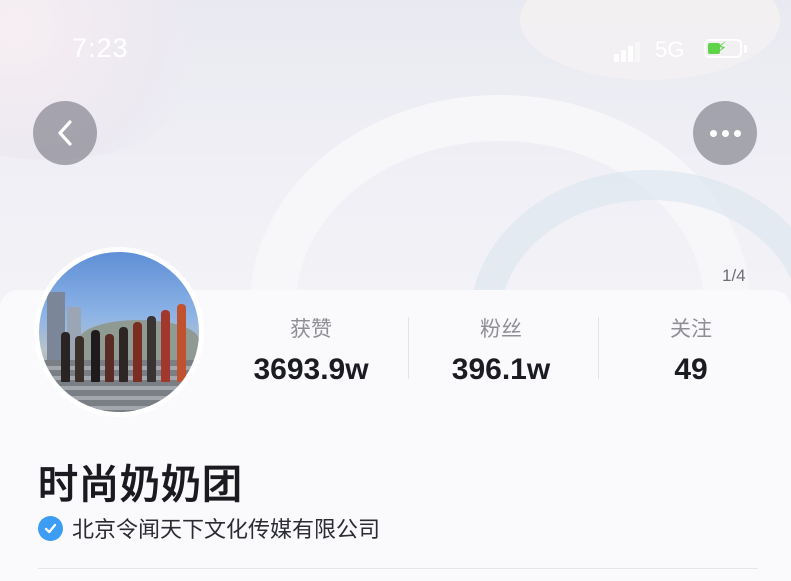 This screenshot has height=581, width=791. I want to click on profile-stats: 获赞 3693.9w 粉丝 396.1w 关注 49, so click(500, 355).